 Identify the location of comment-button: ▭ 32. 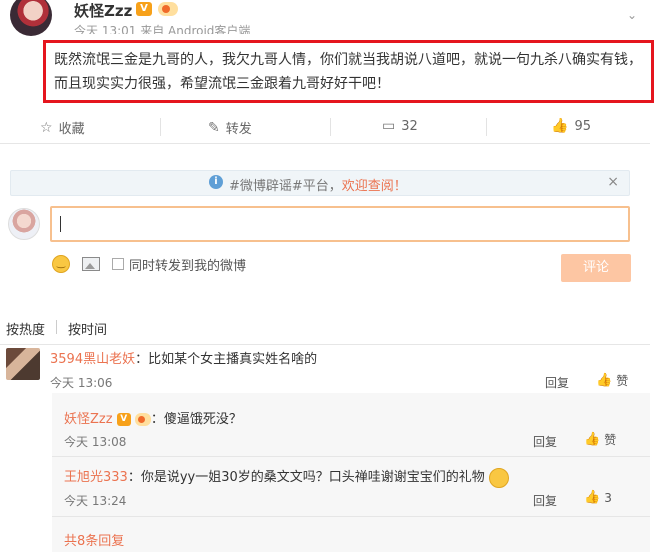
(400, 126).